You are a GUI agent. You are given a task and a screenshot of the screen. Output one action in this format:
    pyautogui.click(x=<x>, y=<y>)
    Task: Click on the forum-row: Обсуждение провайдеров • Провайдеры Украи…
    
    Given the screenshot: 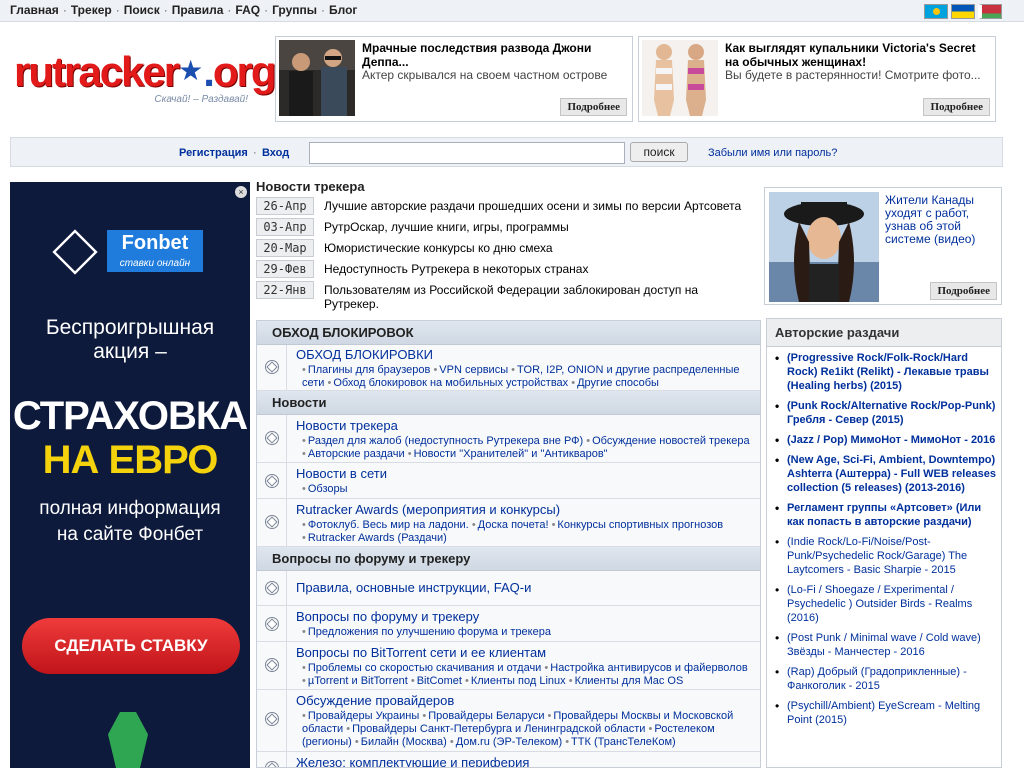 What is the action you would take?
    pyautogui.click(x=508, y=721)
    